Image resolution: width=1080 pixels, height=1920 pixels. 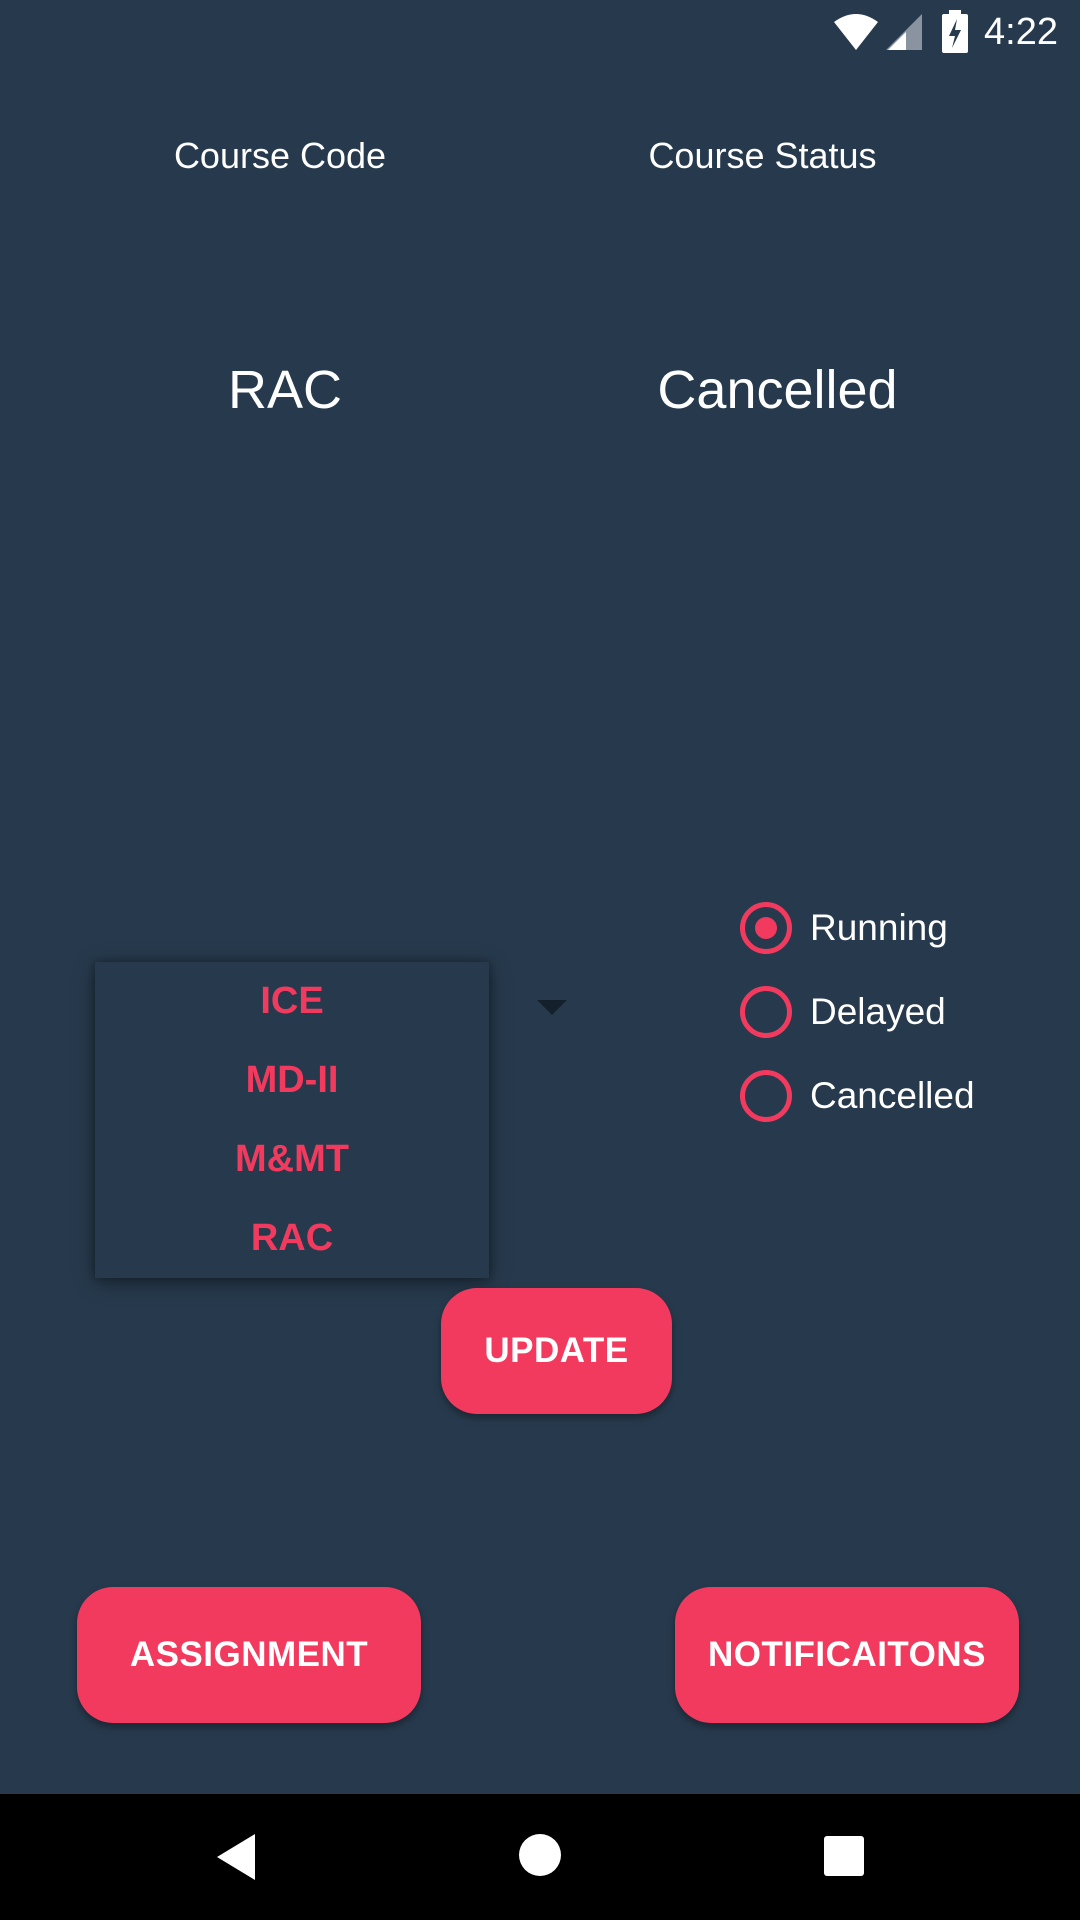 I want to click on radio-option-delayed: Delayed, so click(x=890, y=1012).